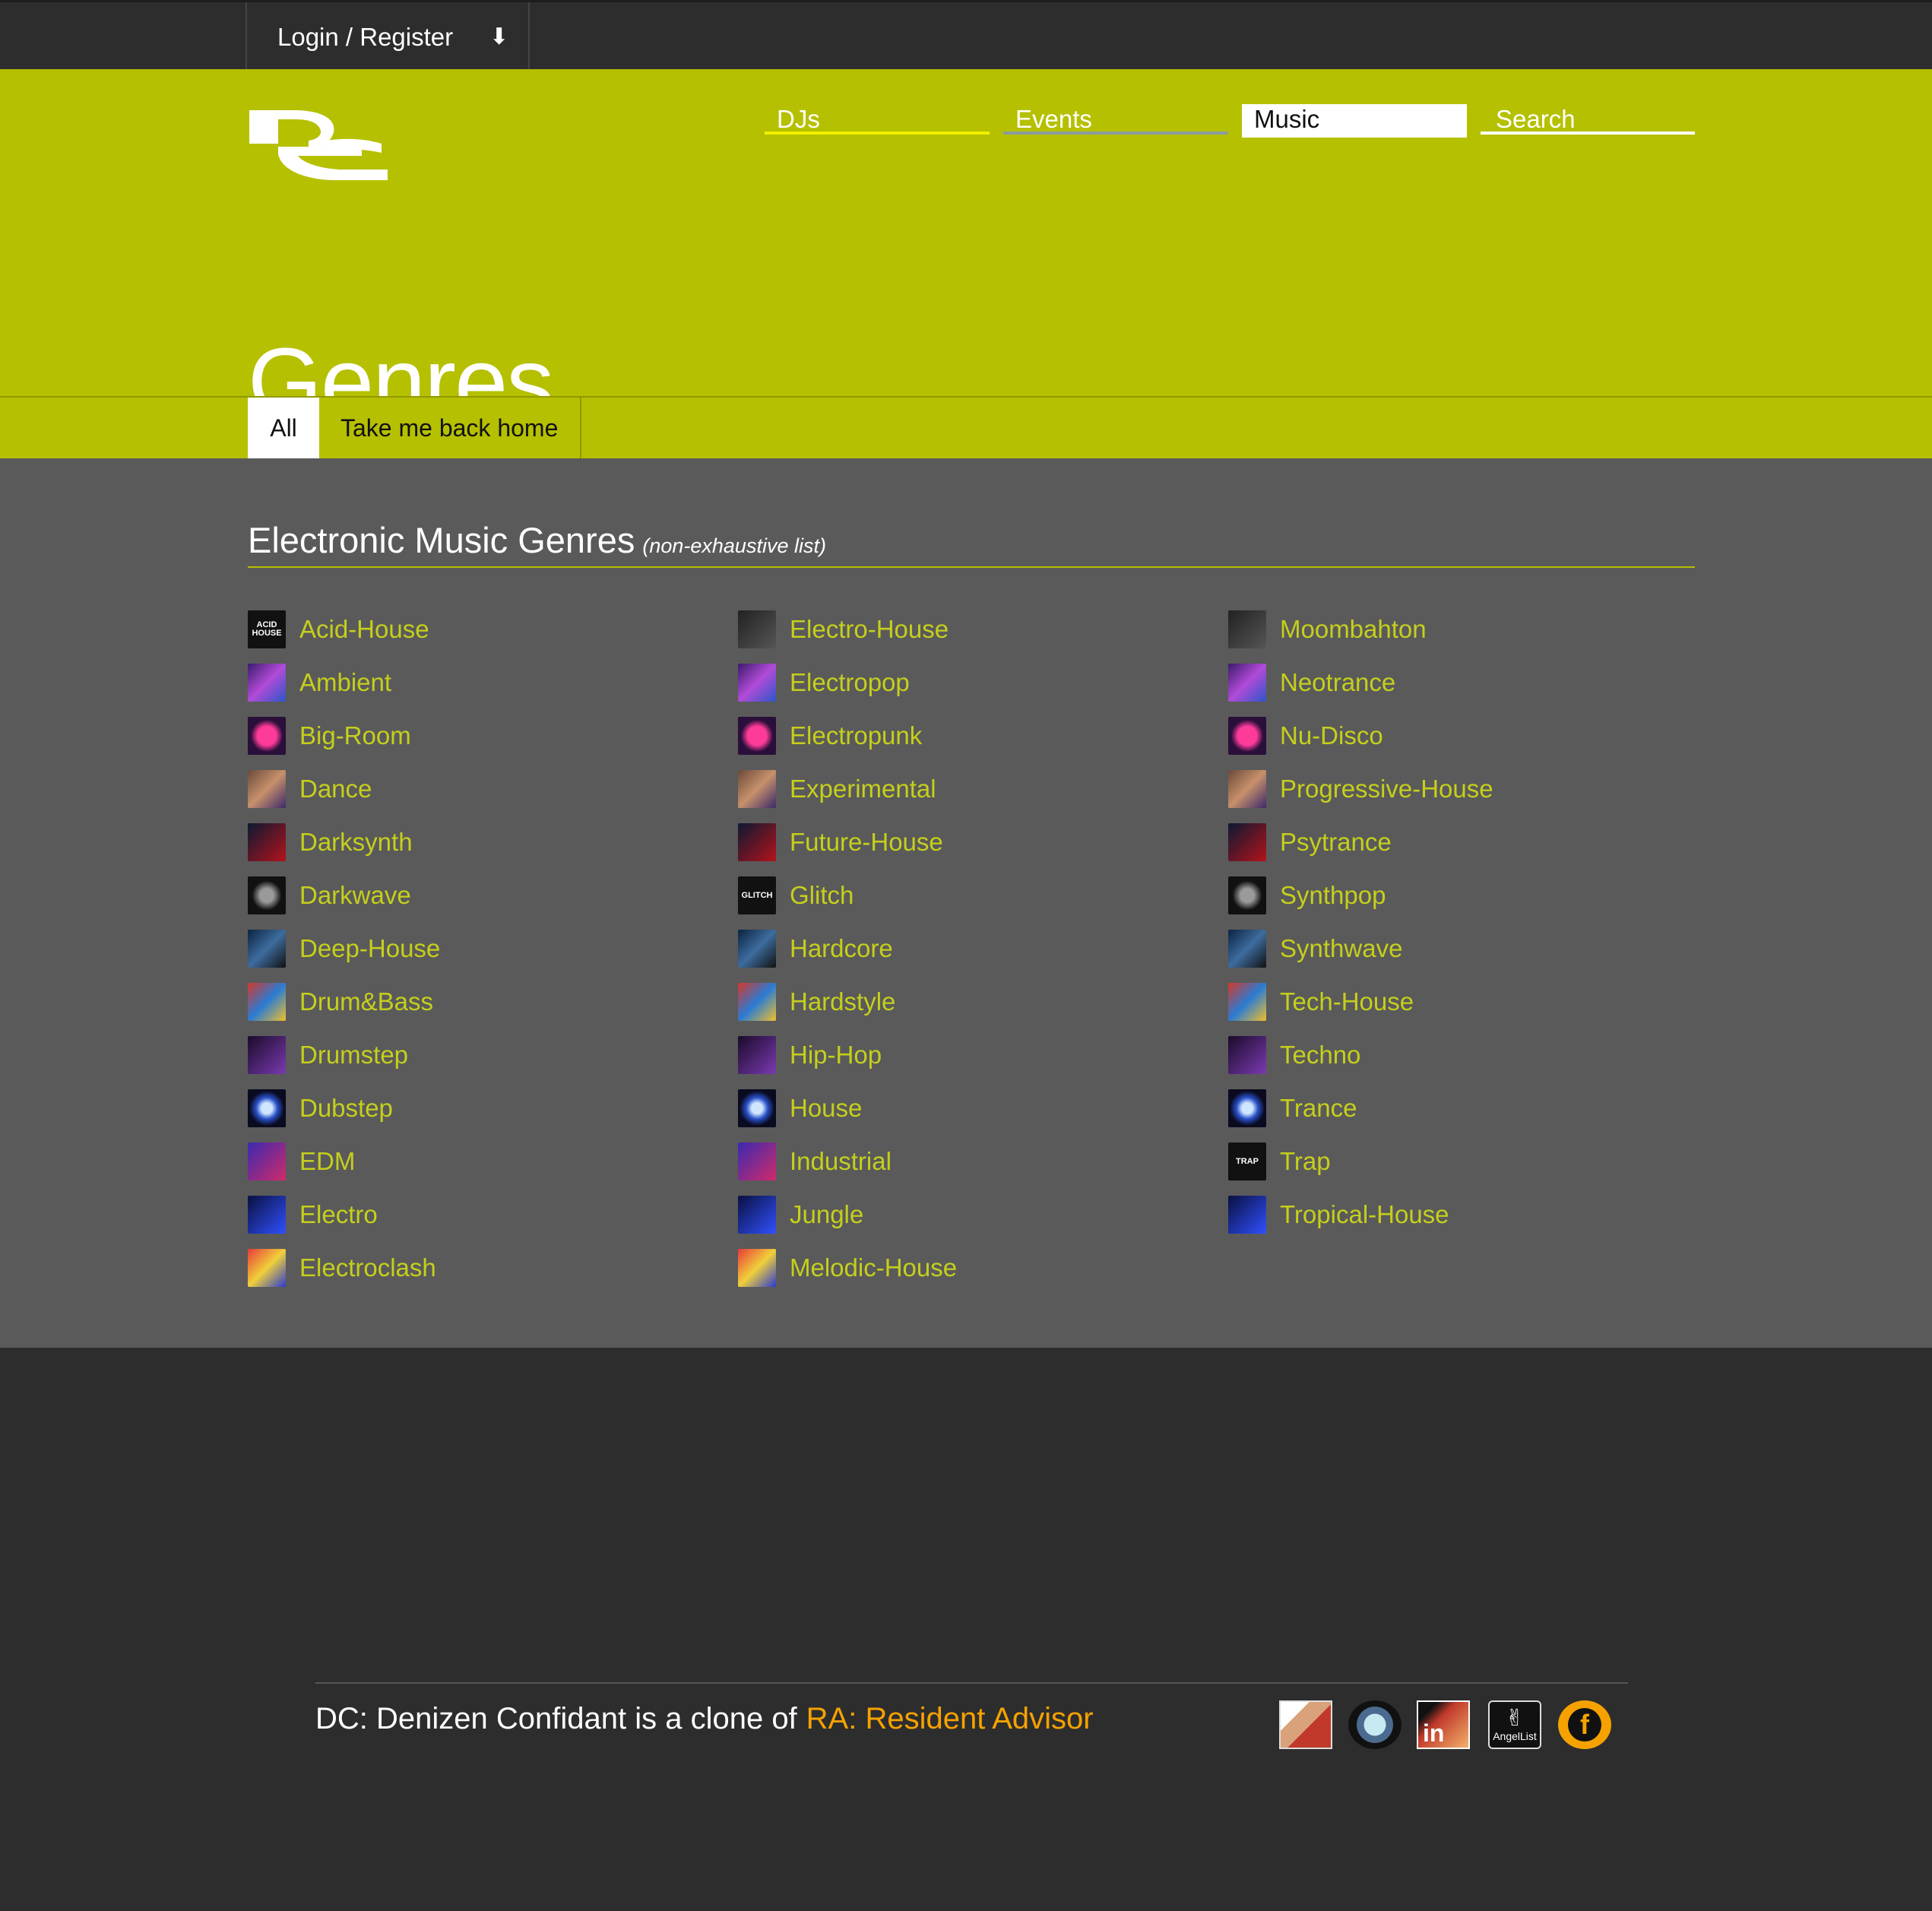 This screenshot has height=1911, width=1932. What do you see at coordinates (840, 842) in the screenshot?
I see `genre-link-future-house: Future-House` at bounding box center [840, 842].